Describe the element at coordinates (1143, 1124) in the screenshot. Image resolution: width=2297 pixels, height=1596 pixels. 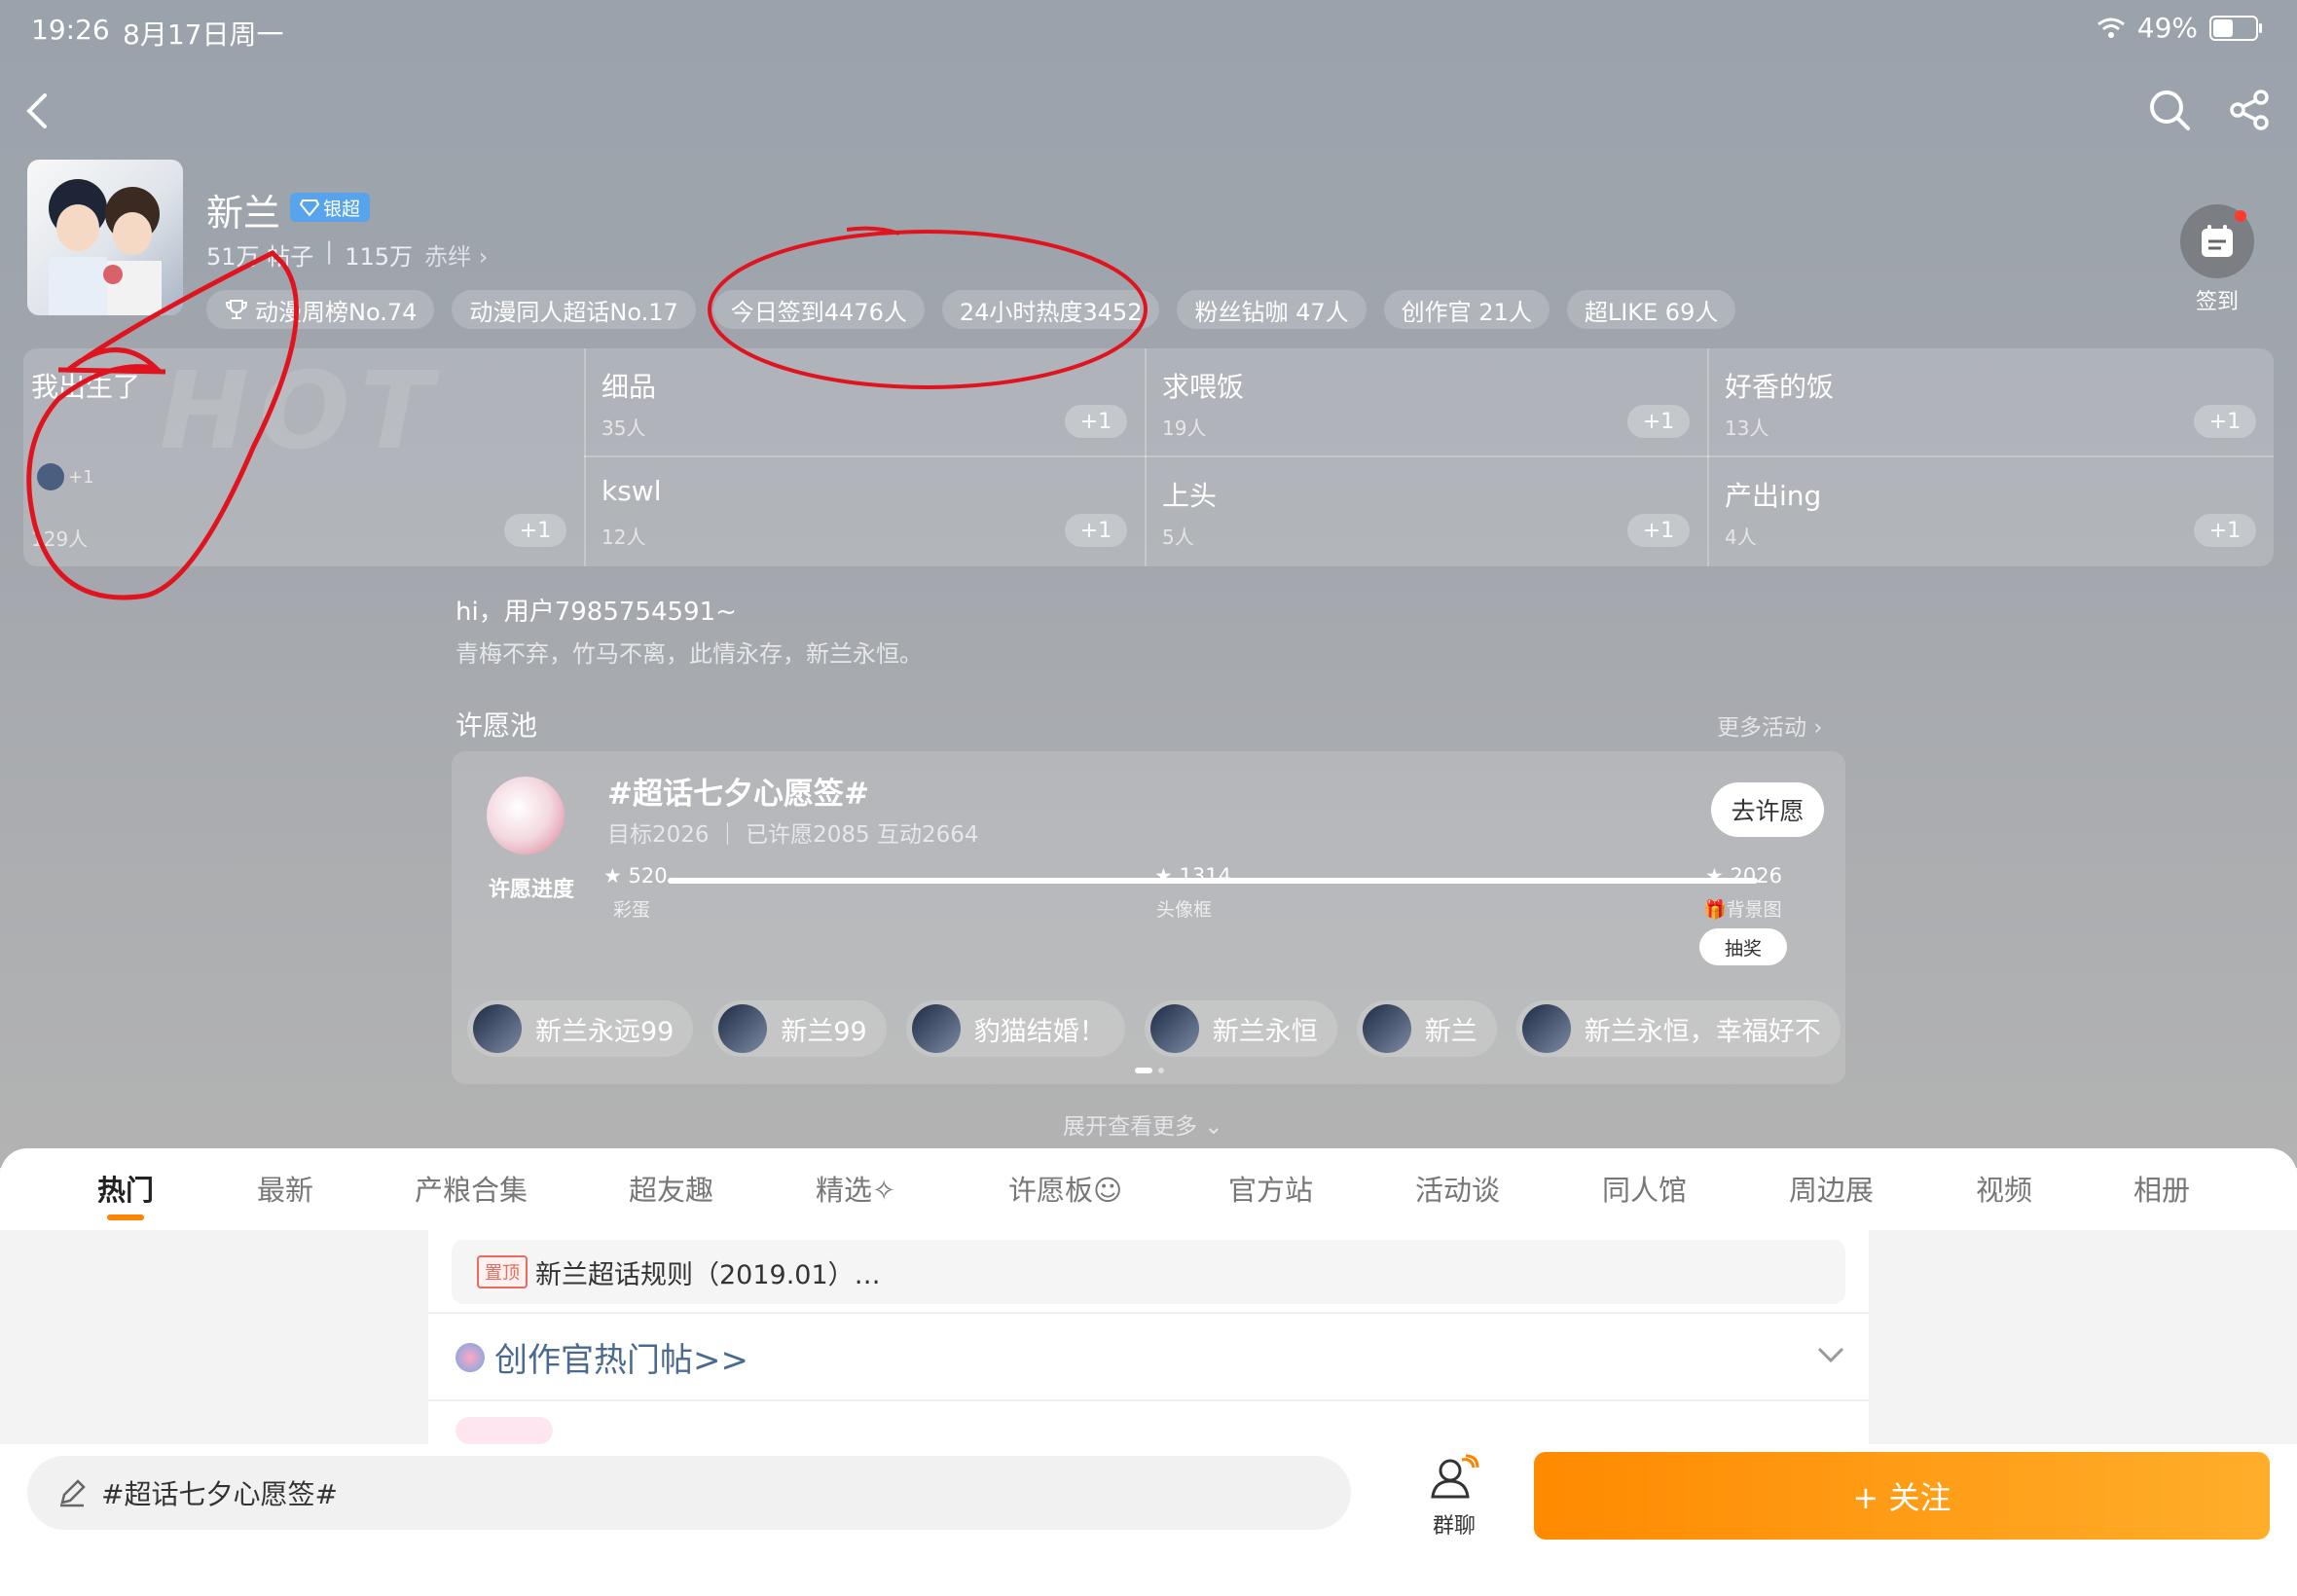
I see `expand-more-link: 展开查看更多 ⌄` at that location.